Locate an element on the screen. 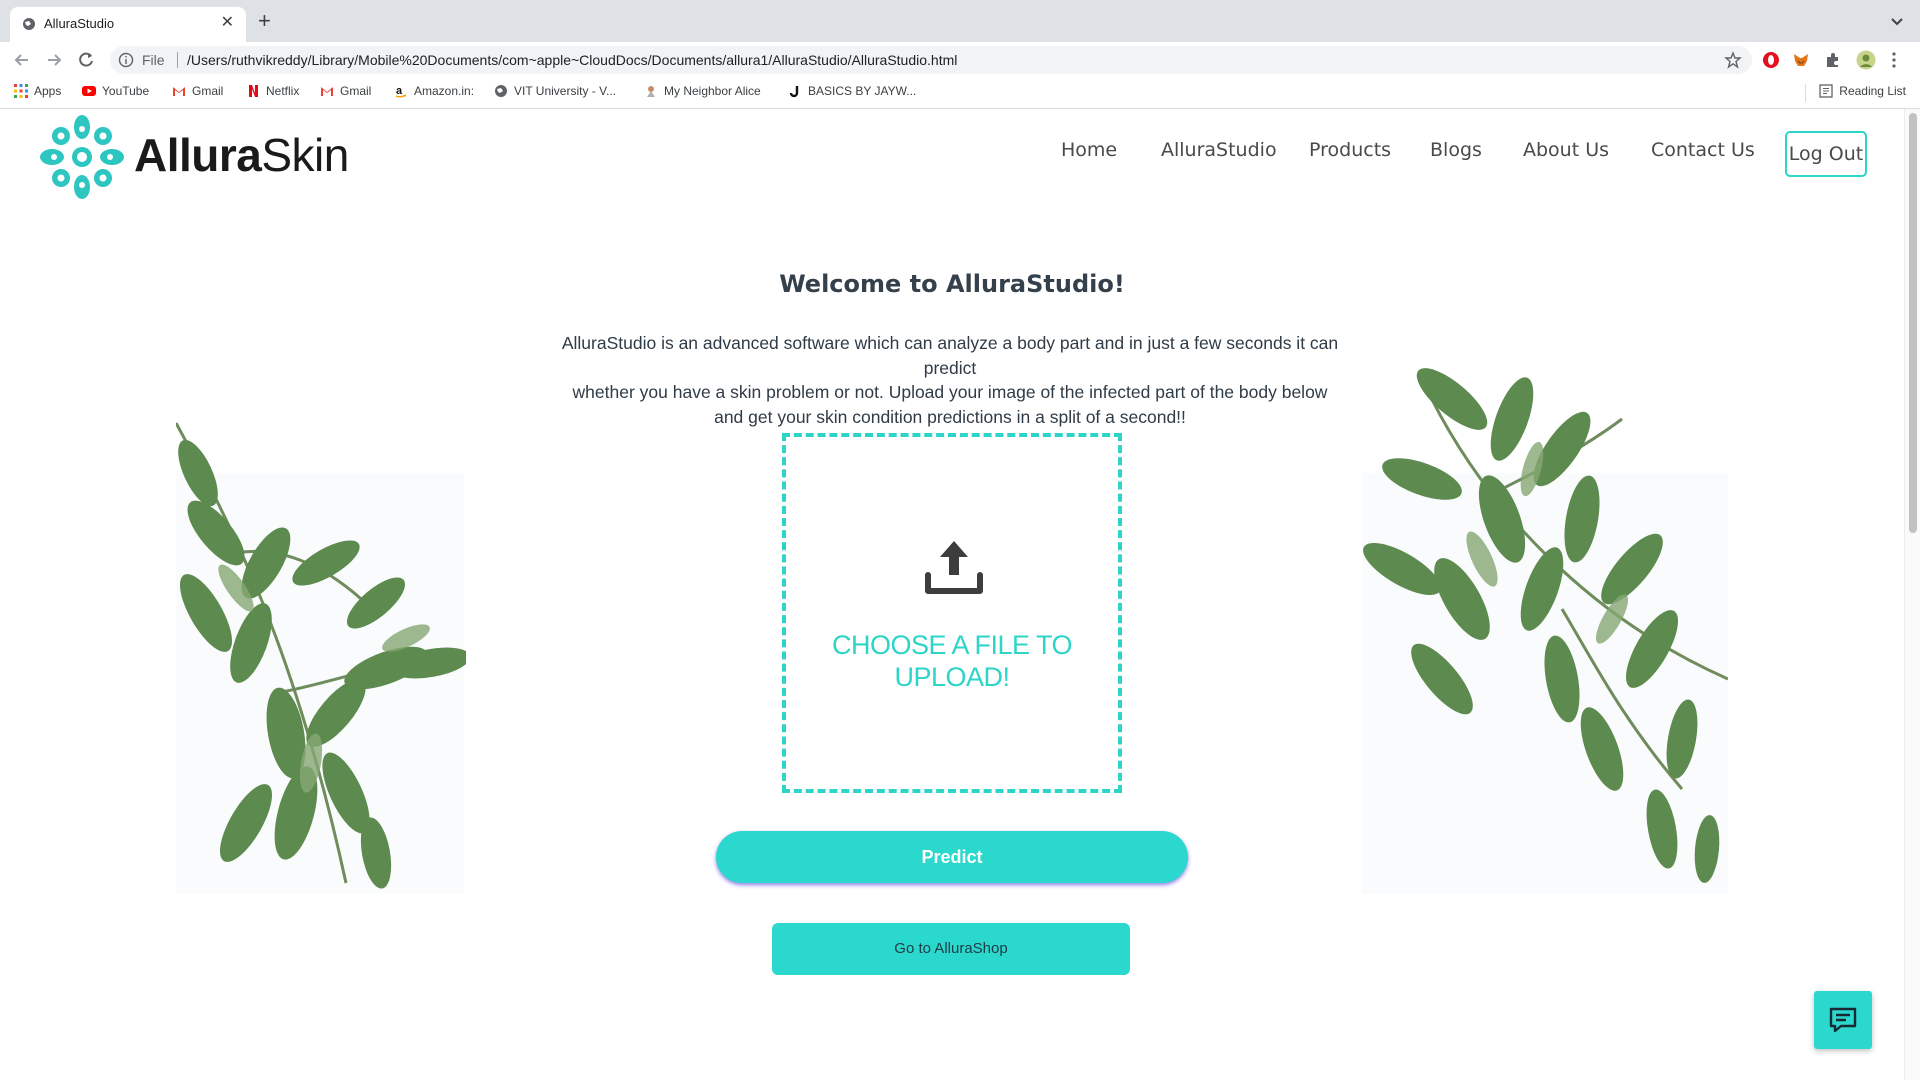 Image resolution: width=1920 pixels, height=1080 pixels. svg-text: a is located at coordinates (399, 91).